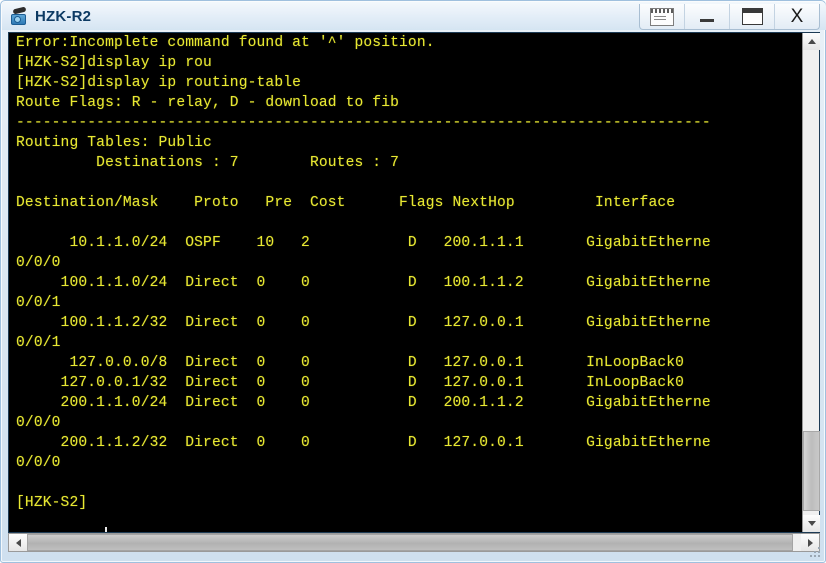 The width and height of the screenshot is (826, 563). I want to click on resize-grip, so click(816, 553).